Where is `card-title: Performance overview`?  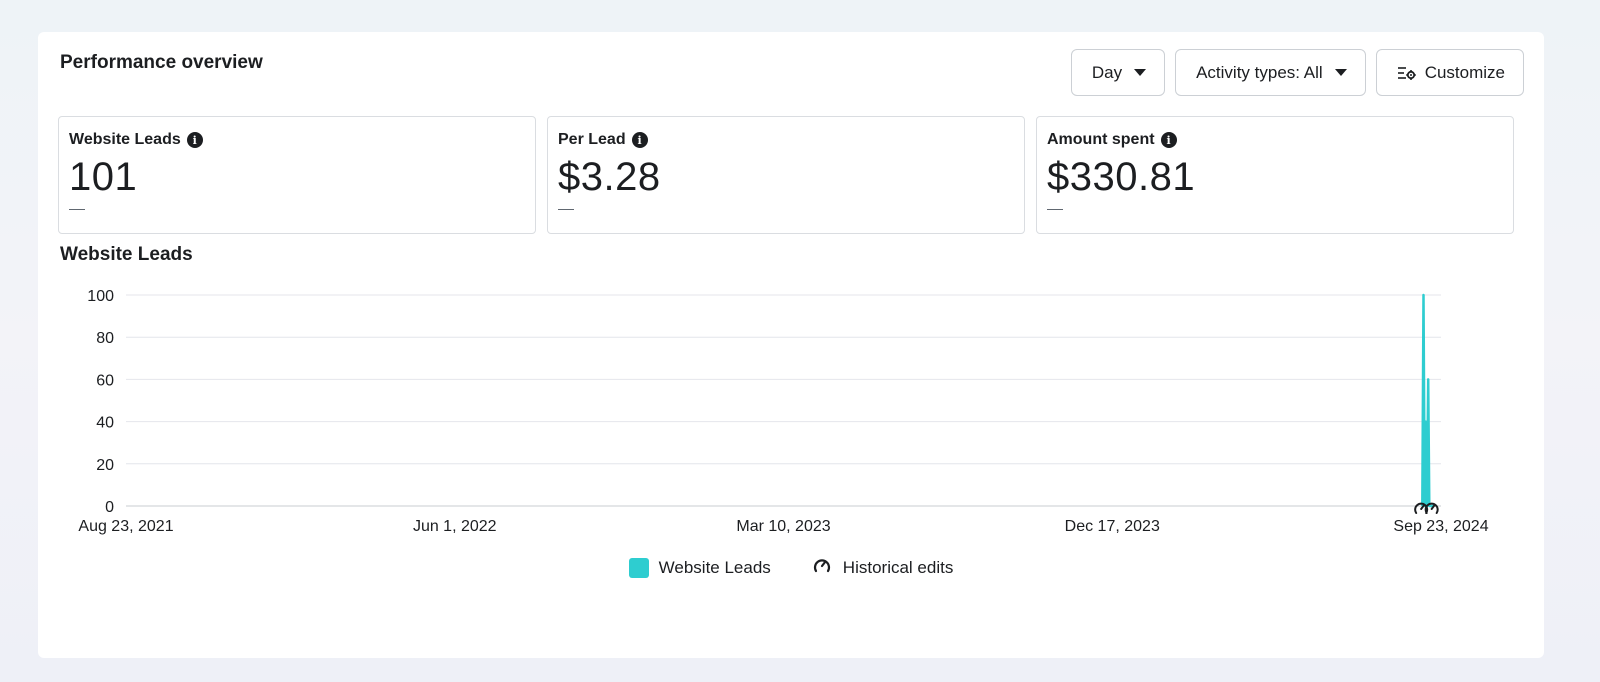 card-title: Performance overview is located at coordinates (161, 62).